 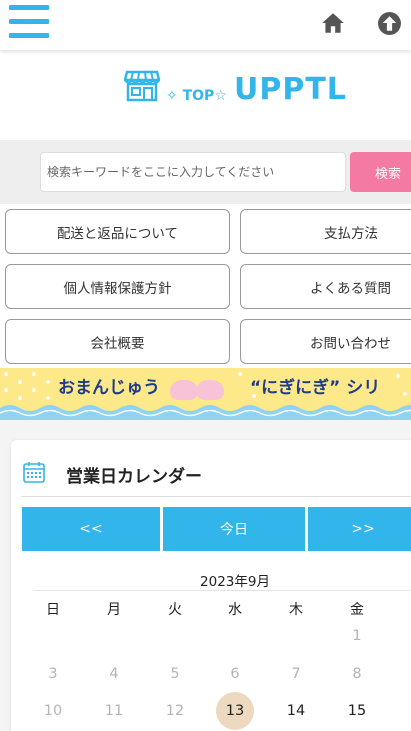 What do you see at coordinates (234, 529) in the screenshot?
I see `today-button: 今日` at bounding box center [234, 529].